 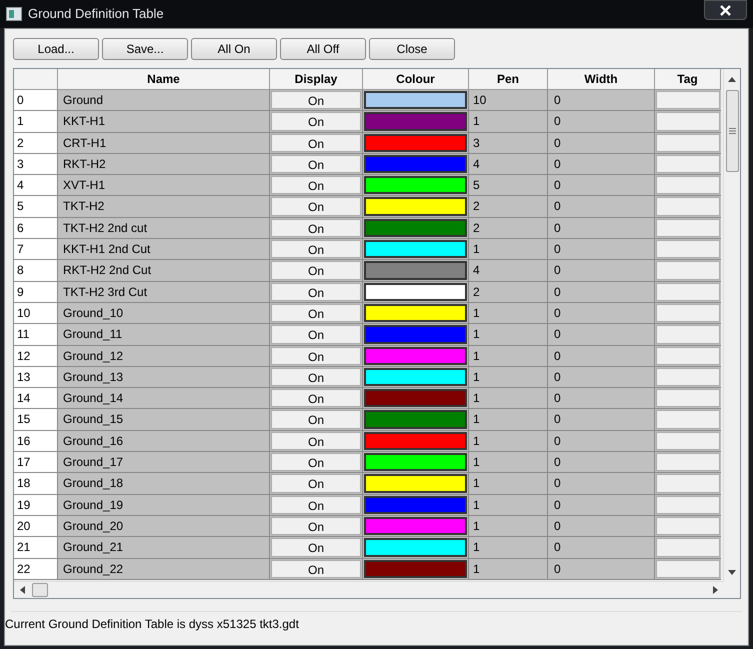 I want to click on scroll-right-icon, so click(x=715, y=590).